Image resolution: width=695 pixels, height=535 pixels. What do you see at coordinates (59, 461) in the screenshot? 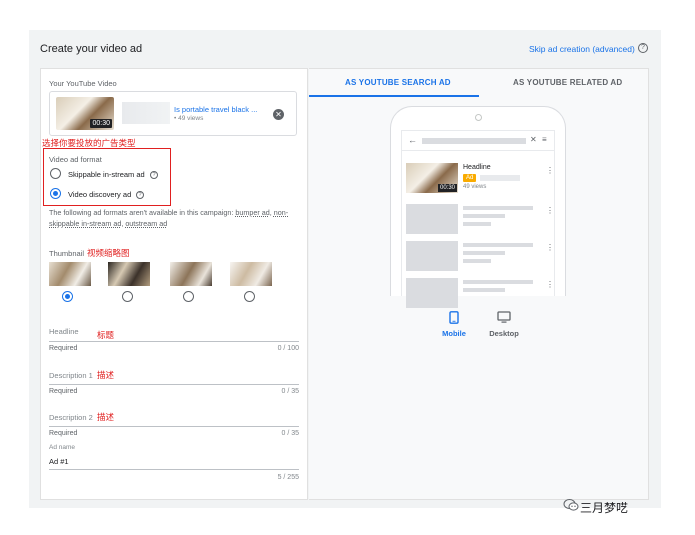
I see `ad-name-input: Ad #1` at bounding box center [59, 461].